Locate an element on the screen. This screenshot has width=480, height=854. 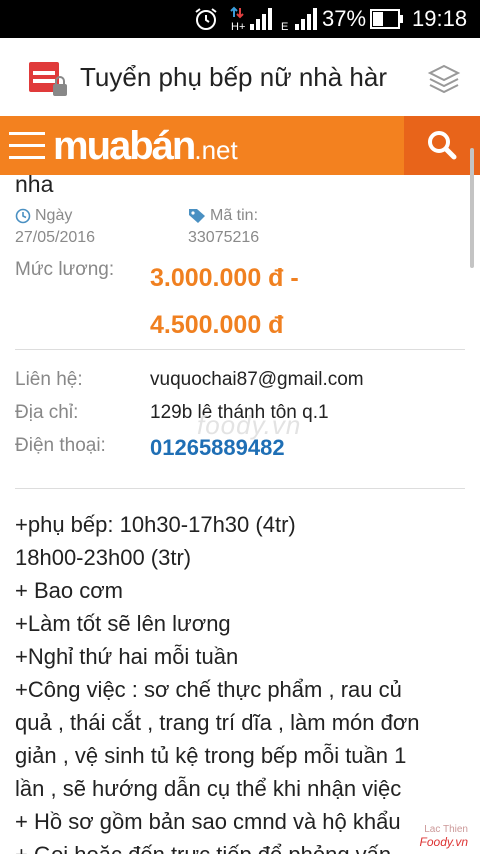
address-label: Địa chỉ: is located at coordinates (47, 412).